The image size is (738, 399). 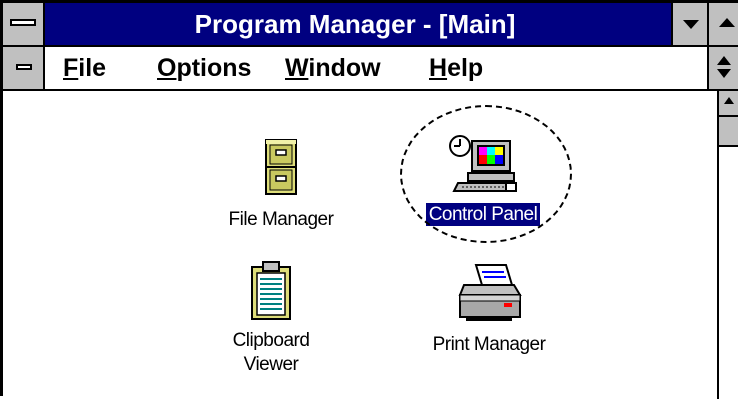 What do you see at coordinates (333, 68) in the screenshot?
I see `menu-window: Window` at bounding box center [333, 68].